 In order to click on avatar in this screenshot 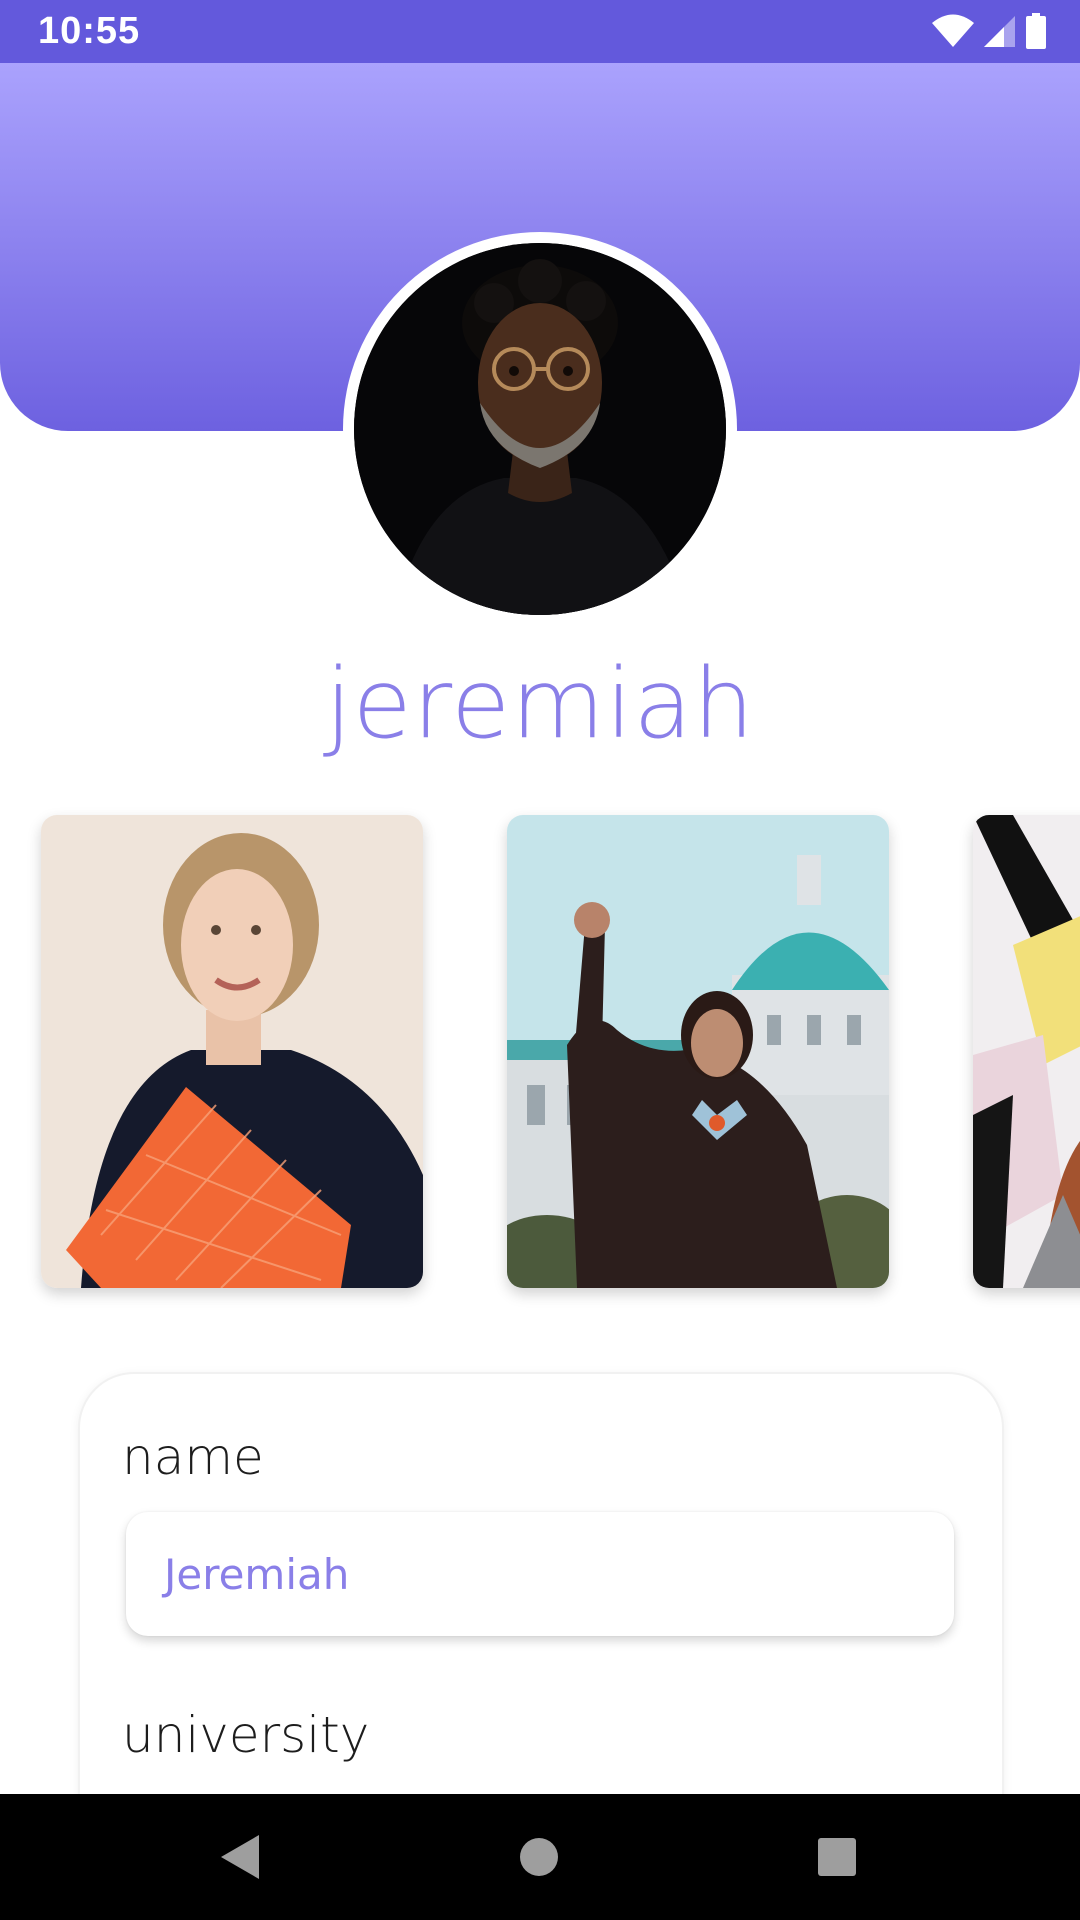, I will do `click(540, 429)`.